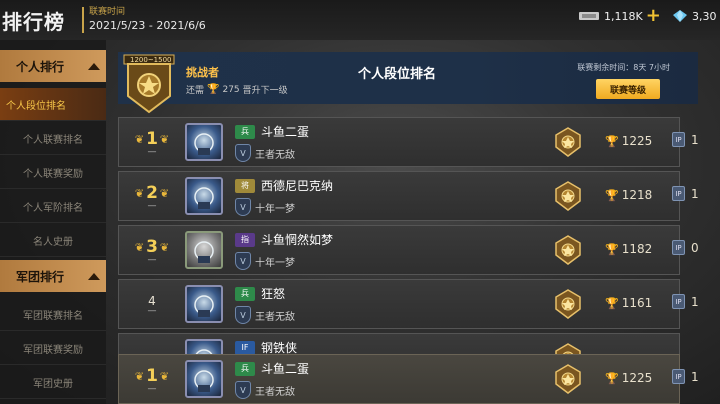 The height and width of the screenshot is (404, 720). I want to click on season-label: 联赛时间, so click(107, 12).